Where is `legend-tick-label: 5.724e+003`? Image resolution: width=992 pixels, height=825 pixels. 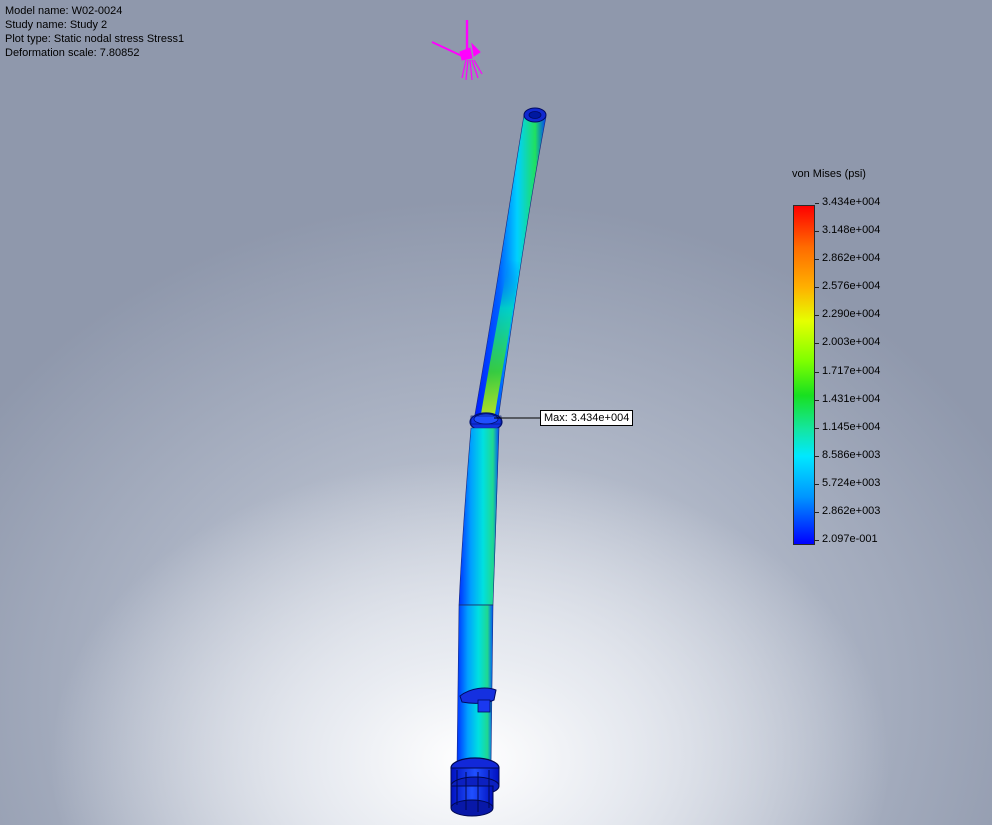 legend-tick-label: 5.724e+003 is located at coordinates (851, 482).